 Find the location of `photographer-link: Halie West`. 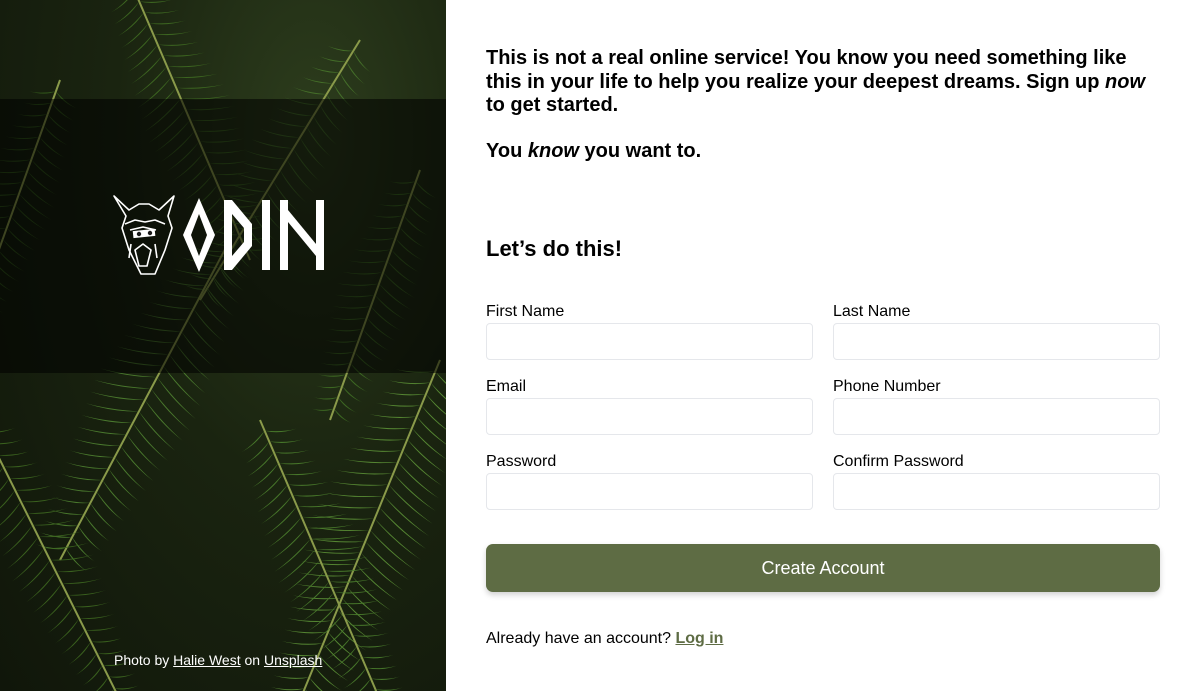

photographer-link: Halie West is located at coordinates (206, 660).